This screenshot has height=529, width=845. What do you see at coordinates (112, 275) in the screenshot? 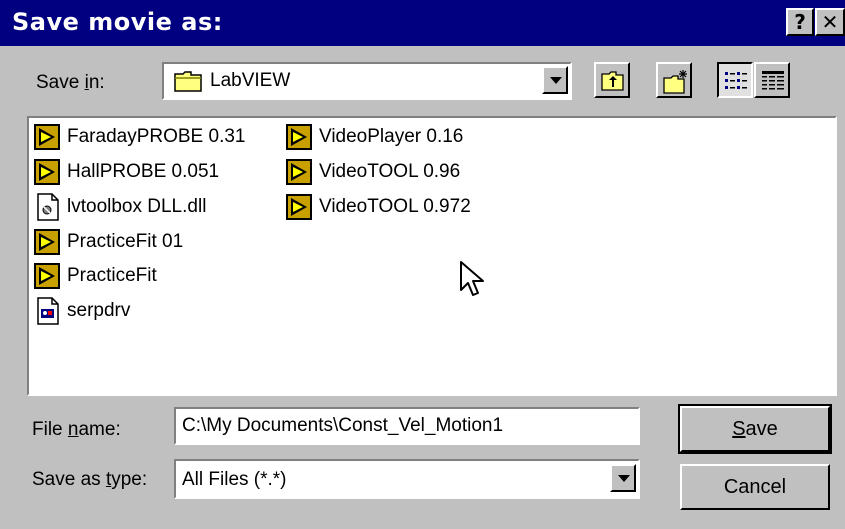
I see `file-name: PracticeFit` at bounding box center [112, 275].